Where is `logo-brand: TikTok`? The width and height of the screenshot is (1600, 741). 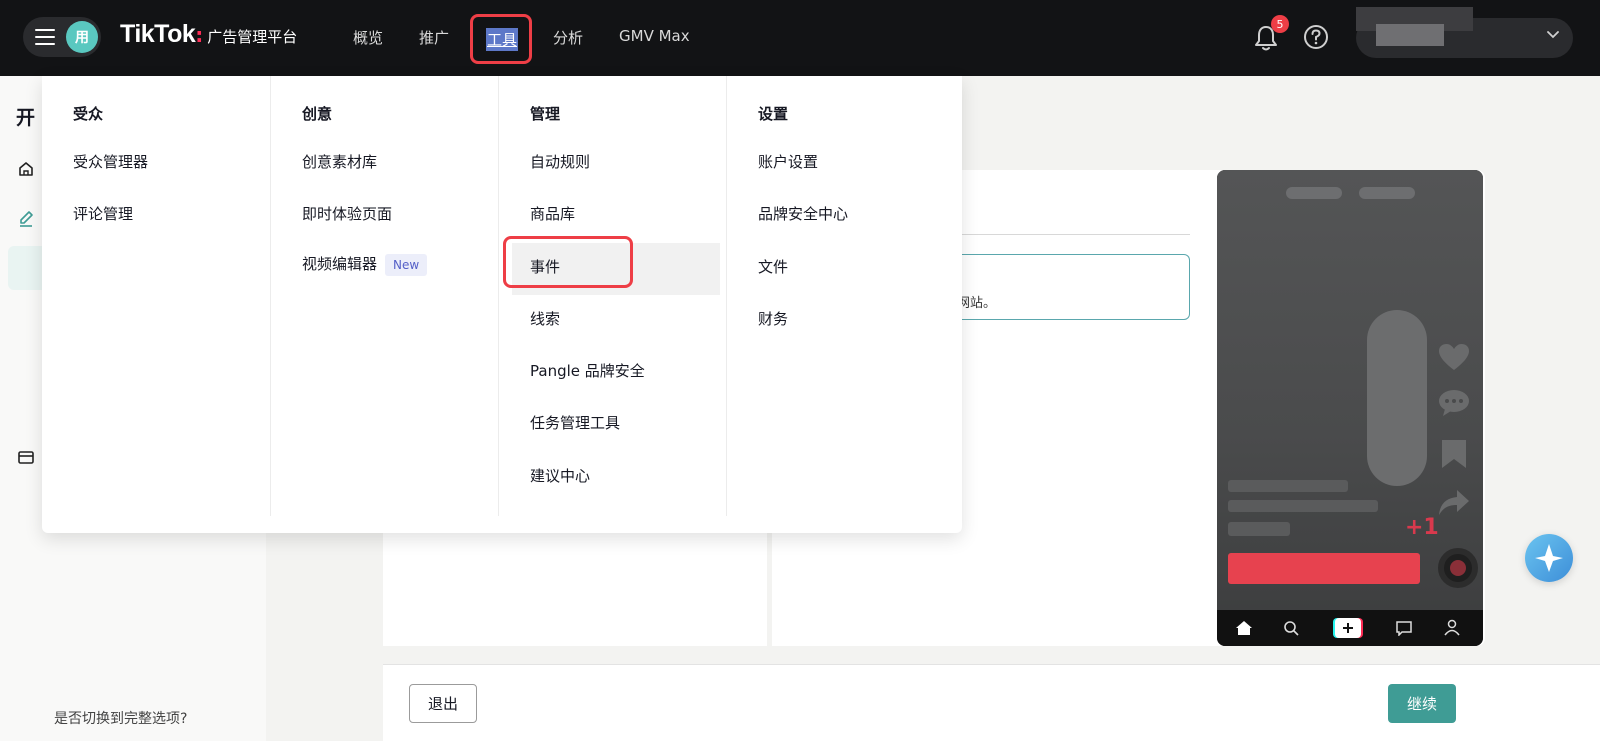
logo-brand: TikTok is located at coordinates (158, 34).